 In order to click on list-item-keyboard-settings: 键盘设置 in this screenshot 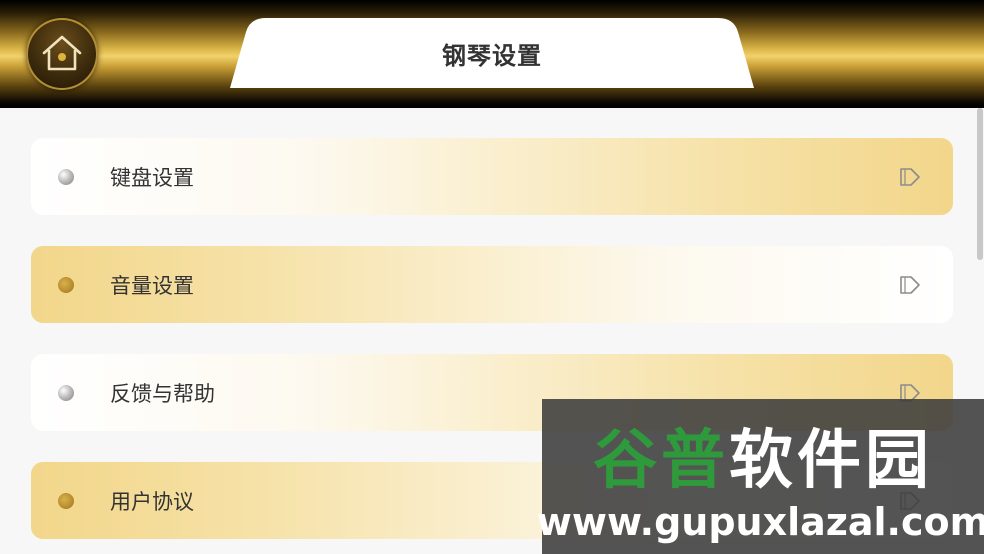, I will do `click(492, 176)`.